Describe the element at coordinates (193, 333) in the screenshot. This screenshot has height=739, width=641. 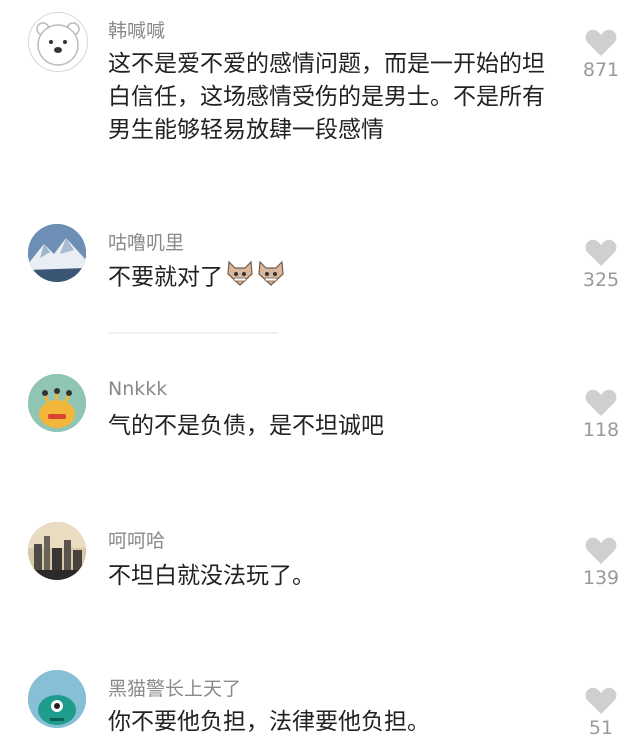
I see `divider` at that location.